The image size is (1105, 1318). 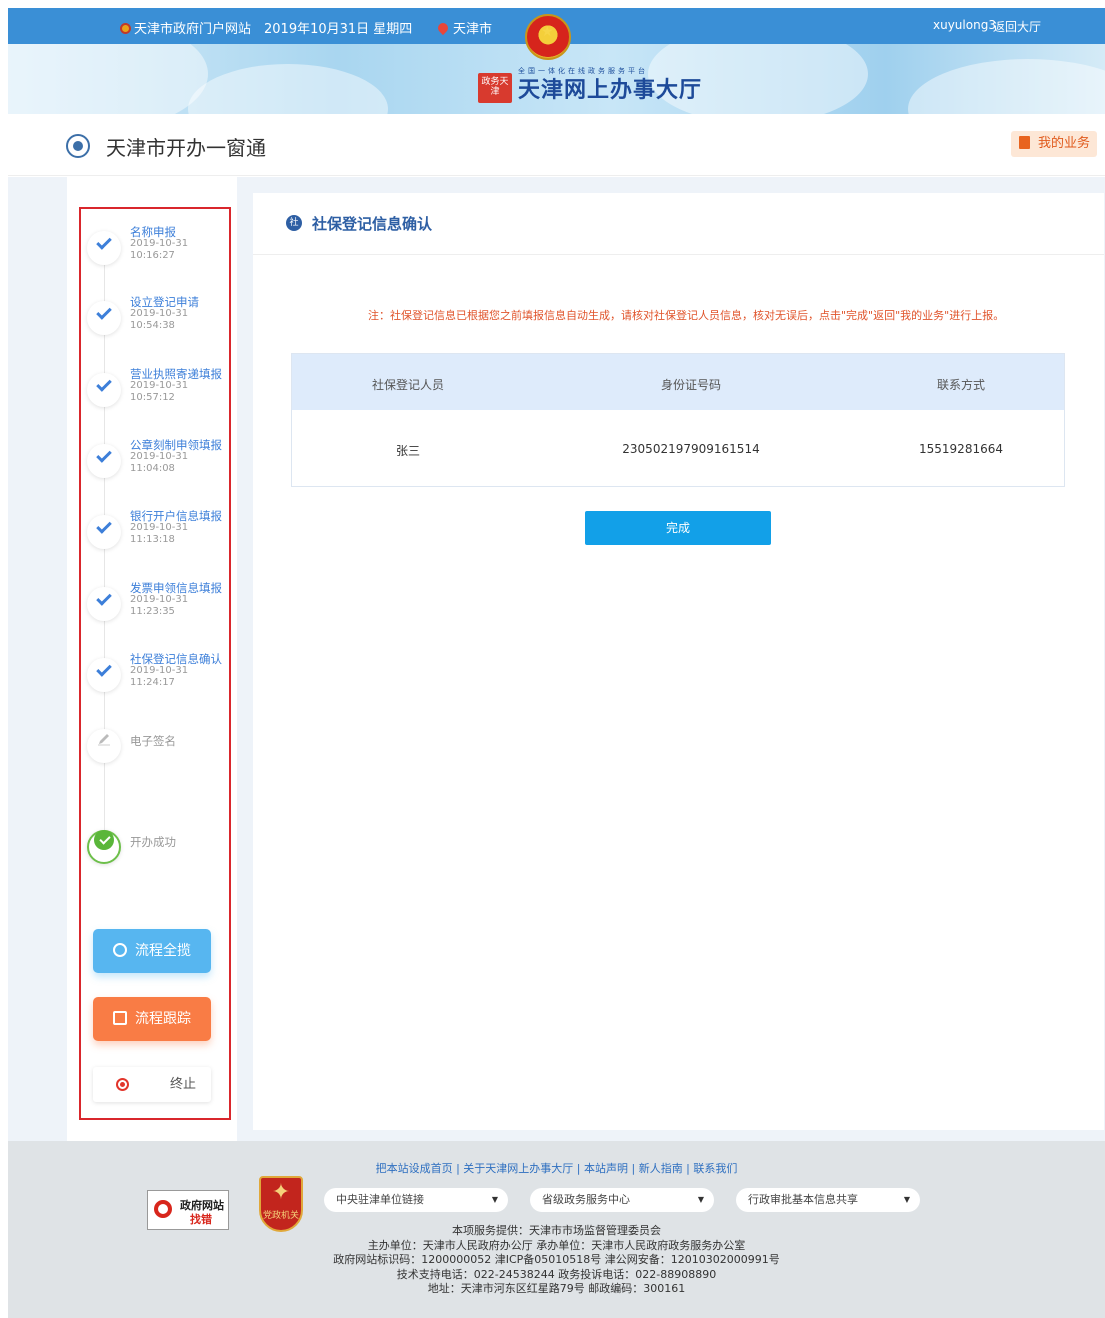 What do you see at coordinates (125, 28) in the screenshot?
I see `emblem-icon` at bounding box center [125, 28].